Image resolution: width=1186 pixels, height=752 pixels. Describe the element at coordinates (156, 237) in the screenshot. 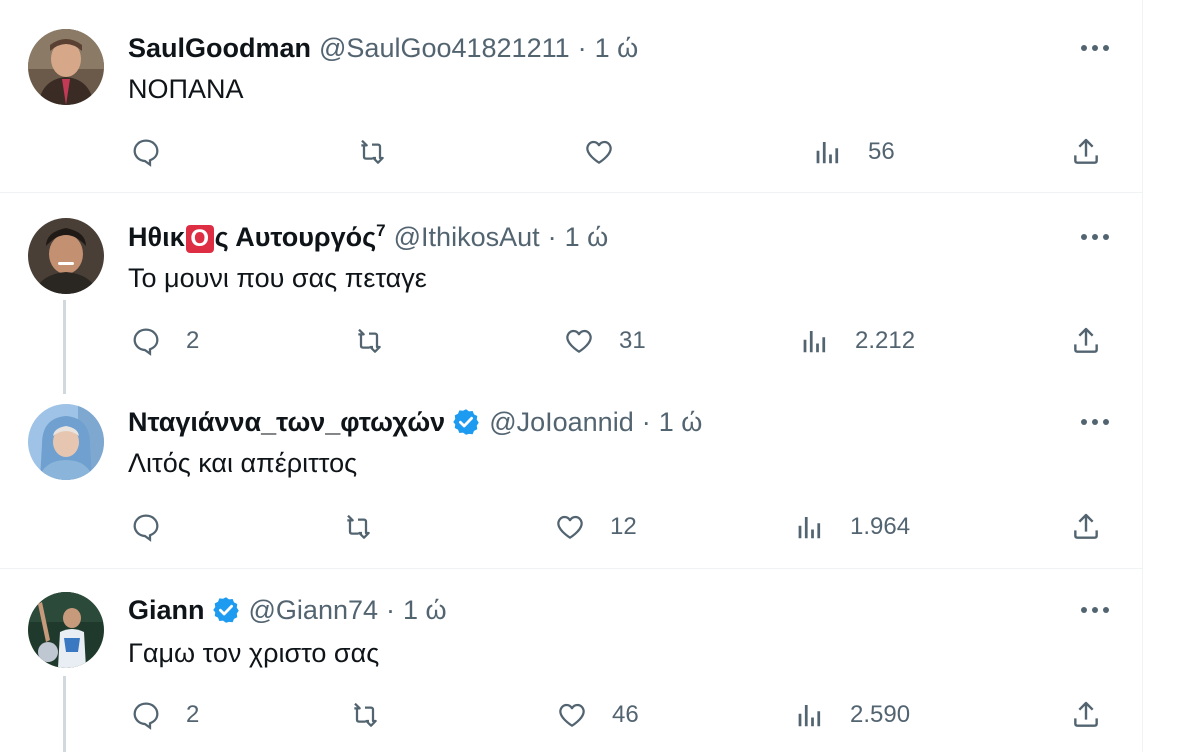

I see `author-name-part: Ηθικ` at that location.